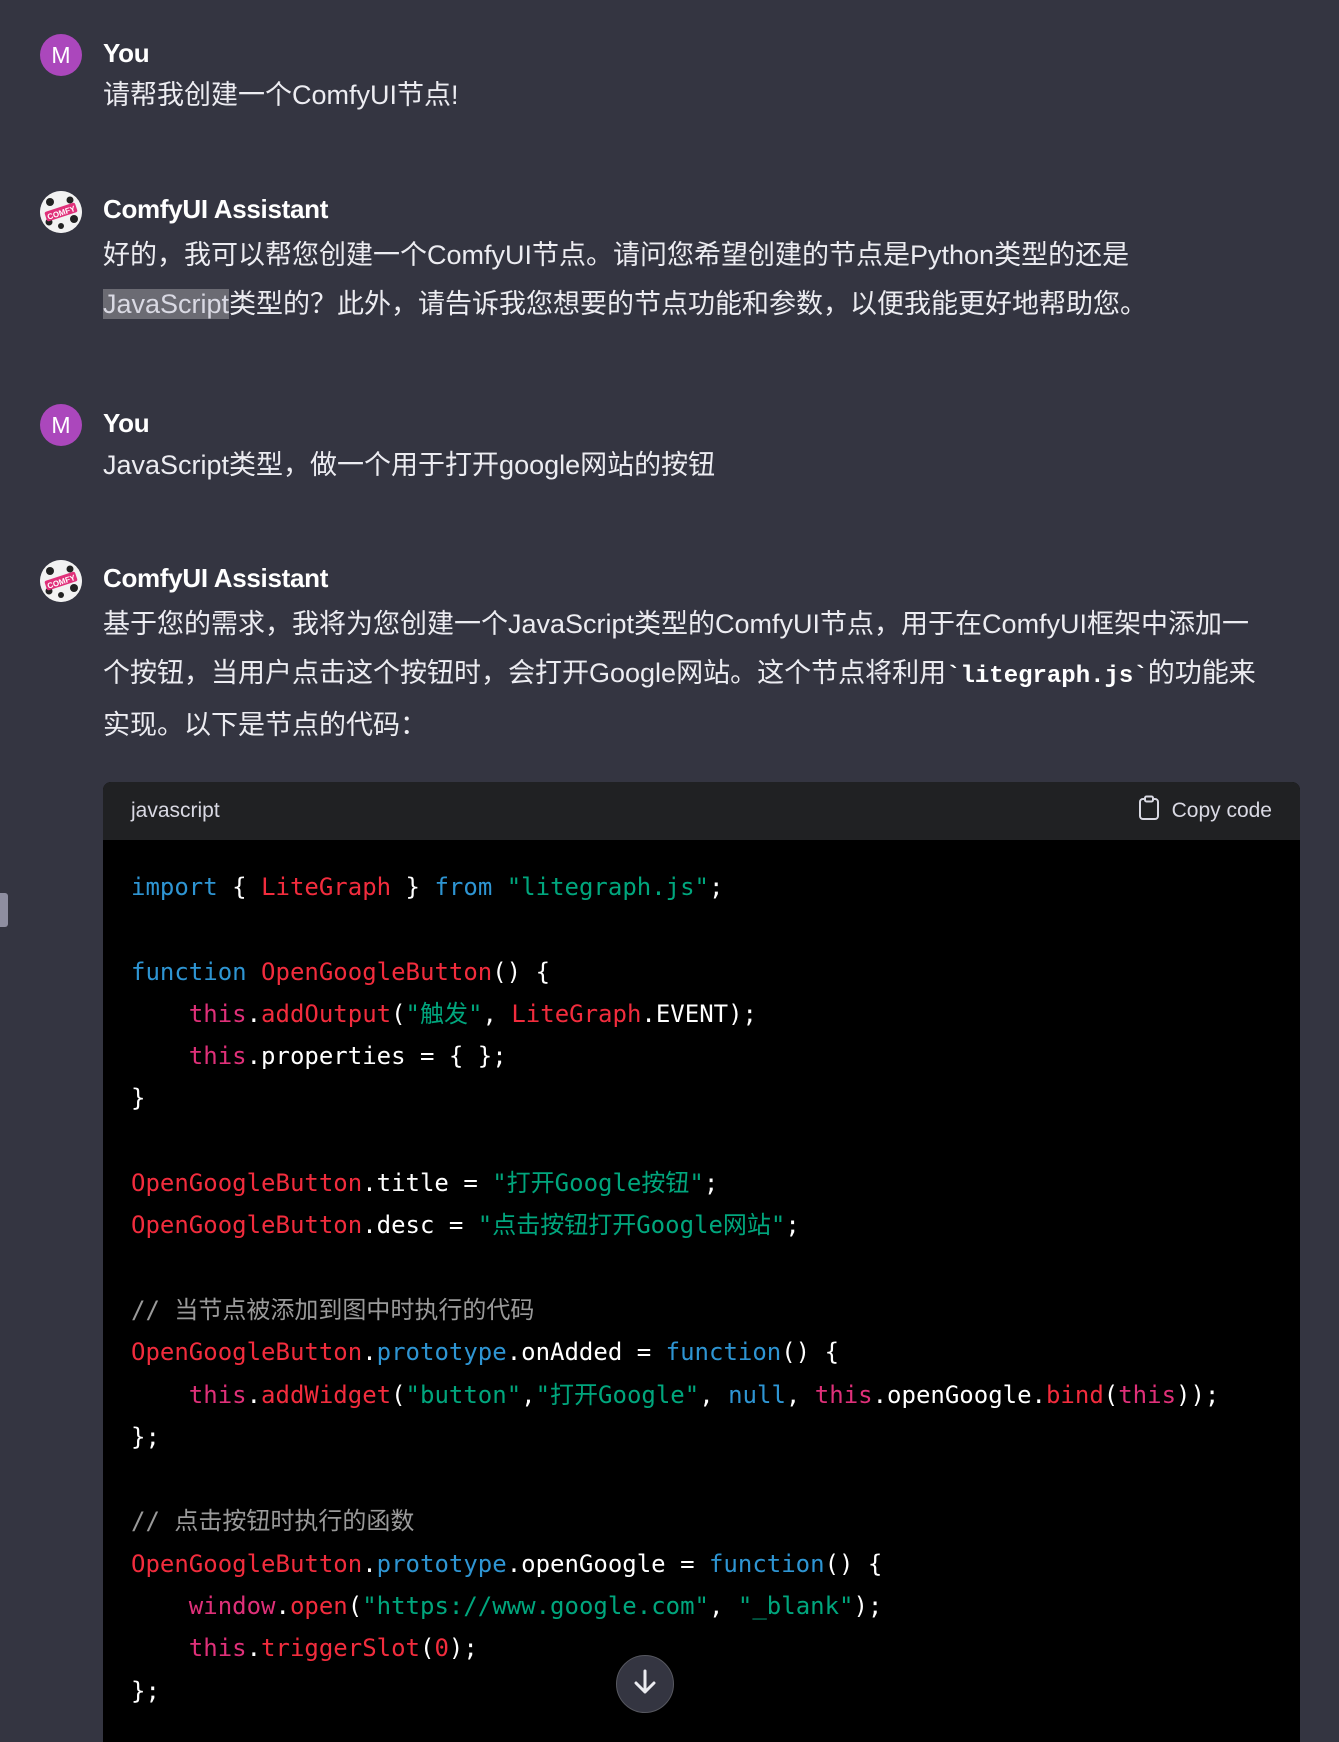  I want to click on message-text: JavaScript类型，做一个用于打开google网站的按钮, so click(409, 465).